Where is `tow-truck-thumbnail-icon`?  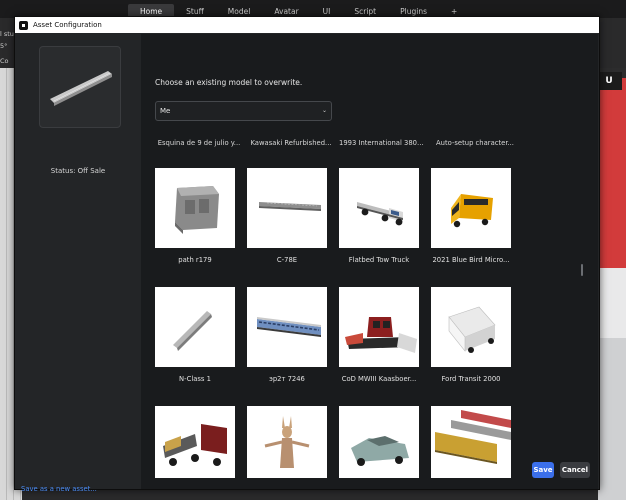
tow-truck-thumbnail-icon is located at coordinates (379, 208).